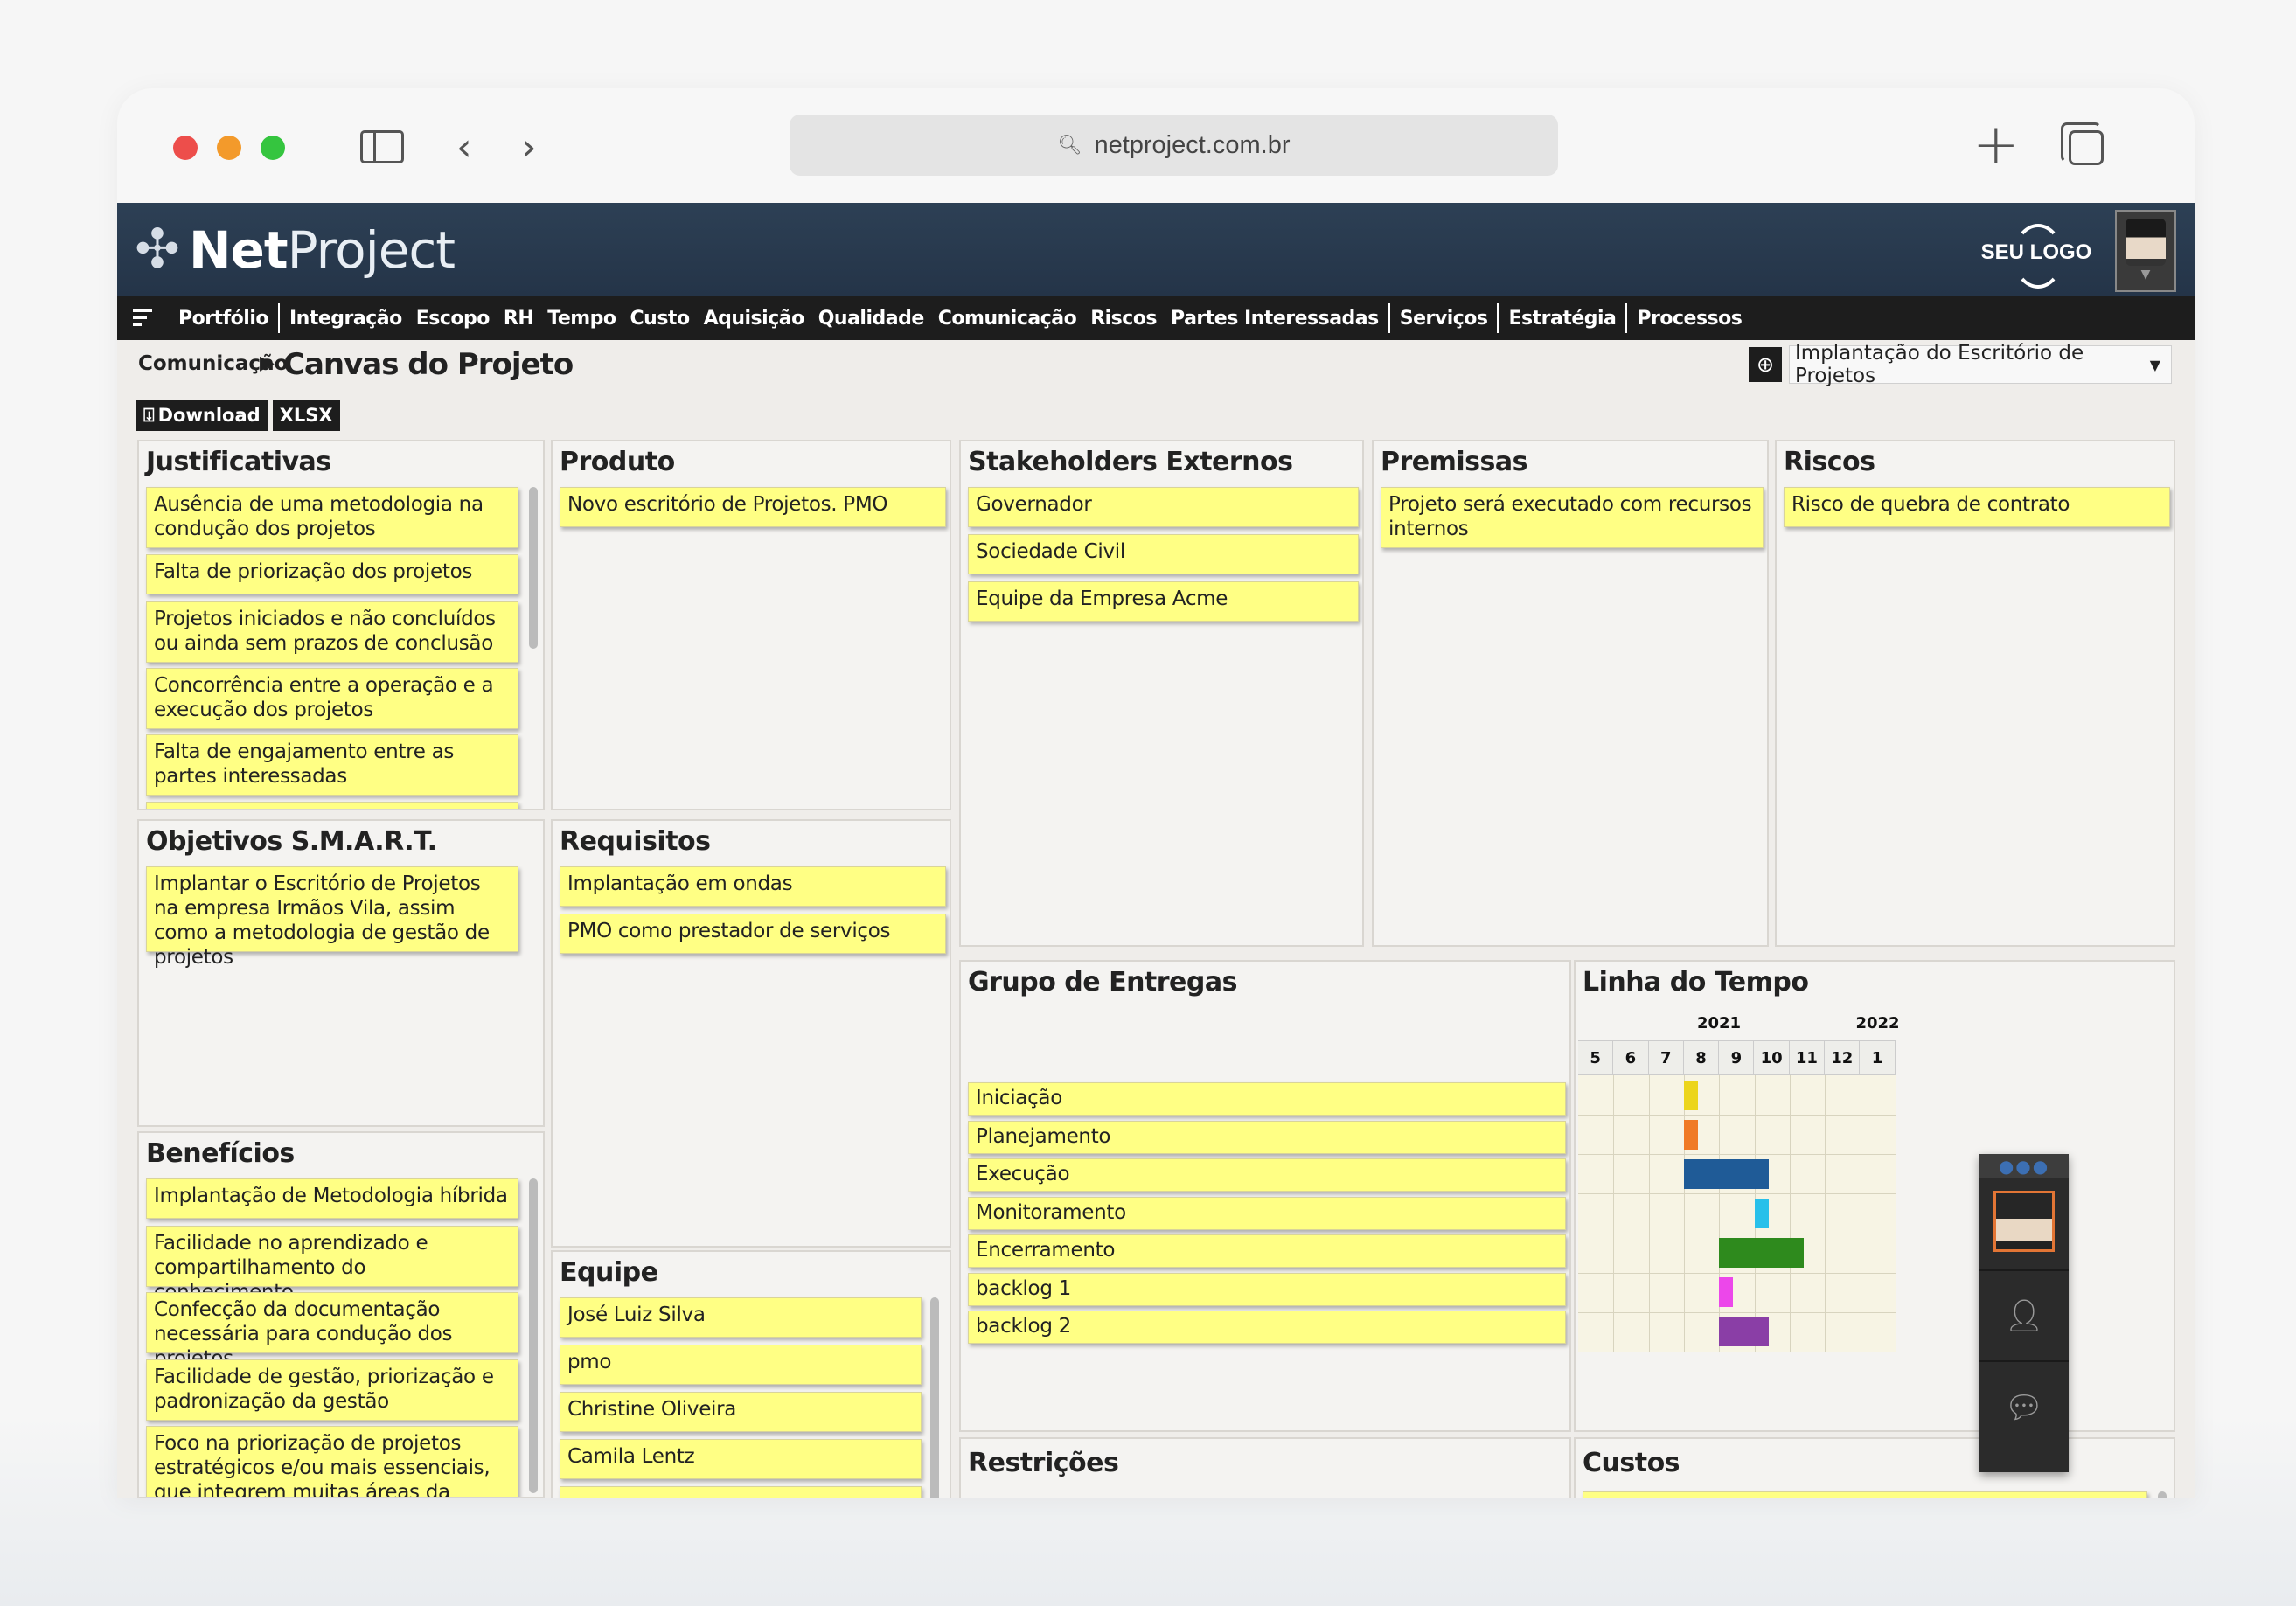 This screenshot has width=2296, height=1606. What do you see at coordinates (1267, 1213) in the screenshot?
I see `note-card: Monitoramento` at bounding box center [1267, 1213].